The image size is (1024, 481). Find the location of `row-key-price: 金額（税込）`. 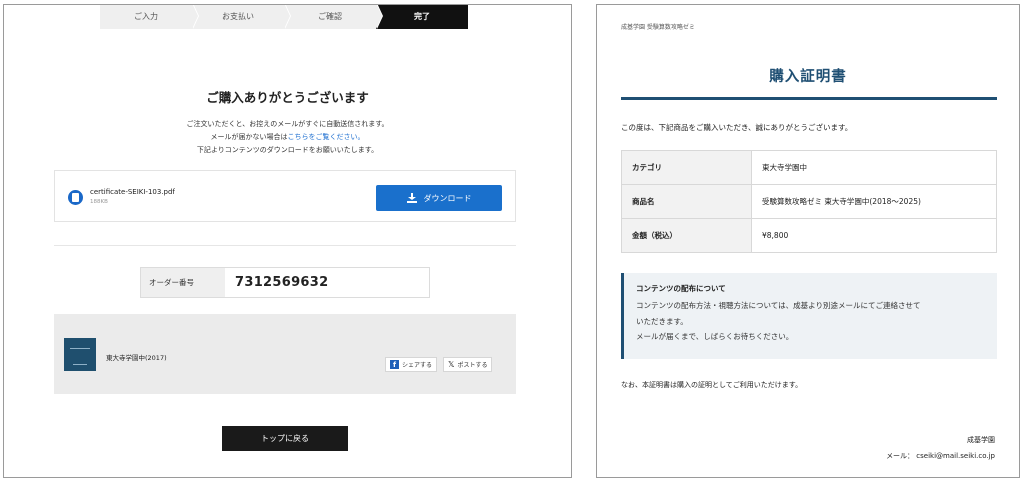

row-key-price: 金額（税込） is located at coordinates (686, 235).